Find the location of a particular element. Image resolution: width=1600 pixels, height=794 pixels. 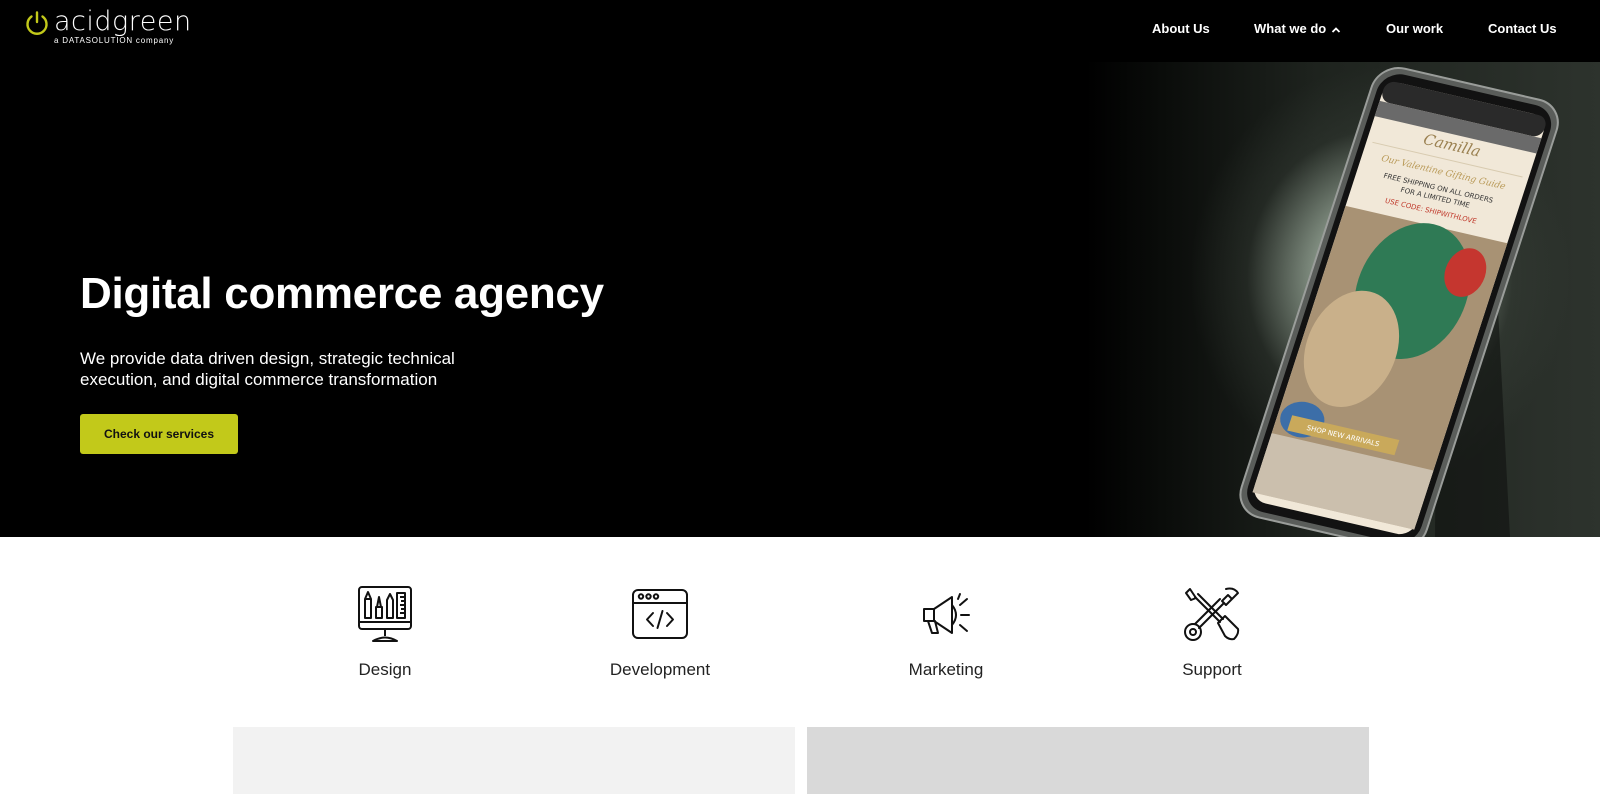

logo-wordmark: acidgreen is located at coordinates (123, 21).